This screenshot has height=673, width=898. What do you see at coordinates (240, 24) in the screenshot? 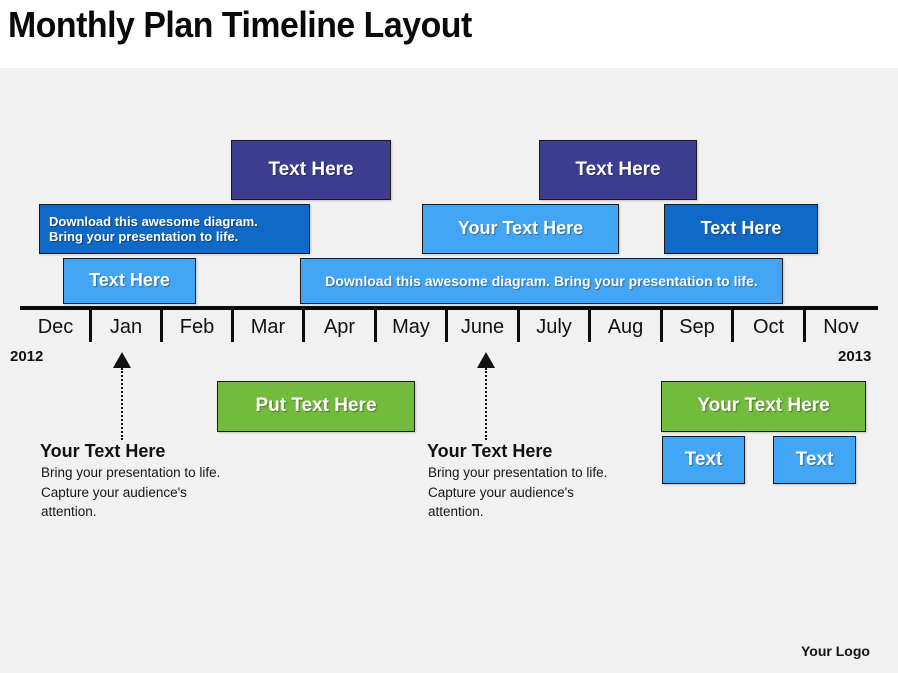
I see `page-title: Monthly Plan Timeline Layout` at bounding box center [240, 24].